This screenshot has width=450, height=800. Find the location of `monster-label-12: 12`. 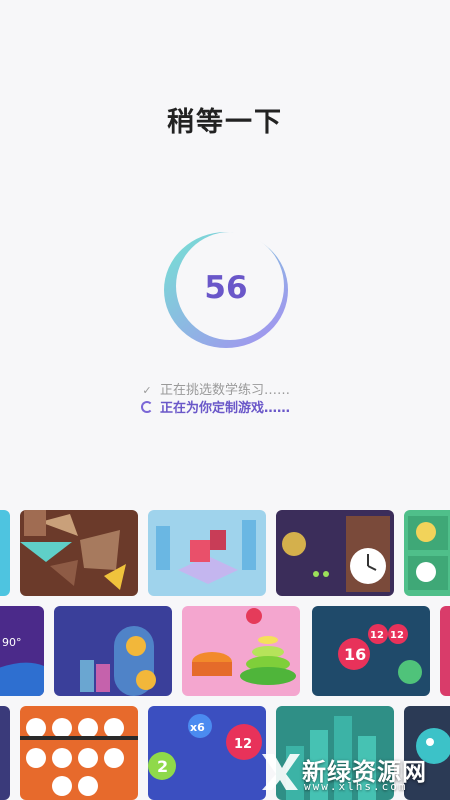

monster-label-12: 12 is located at coordinates (243, 744).